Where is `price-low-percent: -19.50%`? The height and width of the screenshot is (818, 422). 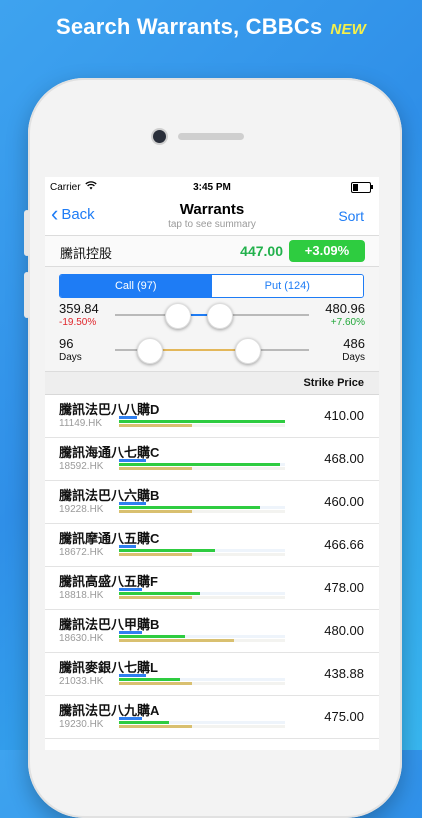
price-low-percent: -19.50% is located at coordinates (78, 322).